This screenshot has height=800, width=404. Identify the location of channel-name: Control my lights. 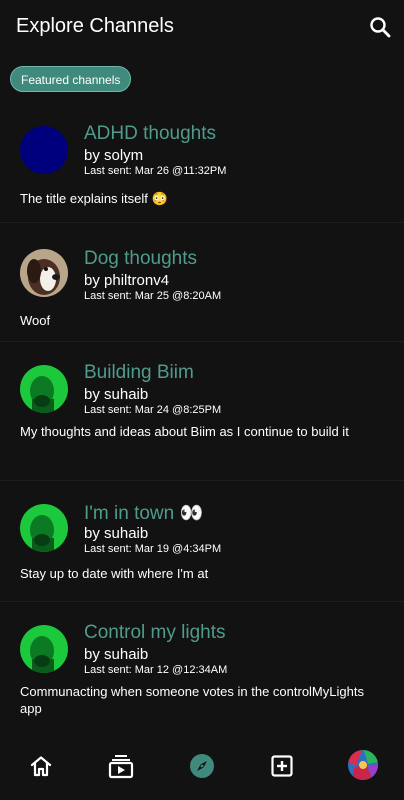
(155, 632).